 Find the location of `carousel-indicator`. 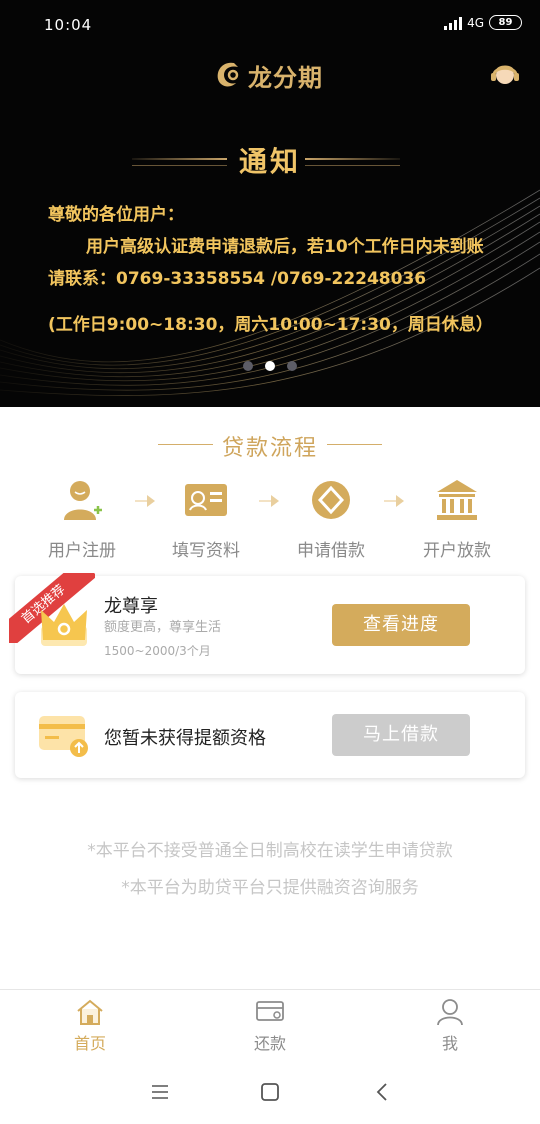

carousel-indicator is located at coordinates (270, 366).